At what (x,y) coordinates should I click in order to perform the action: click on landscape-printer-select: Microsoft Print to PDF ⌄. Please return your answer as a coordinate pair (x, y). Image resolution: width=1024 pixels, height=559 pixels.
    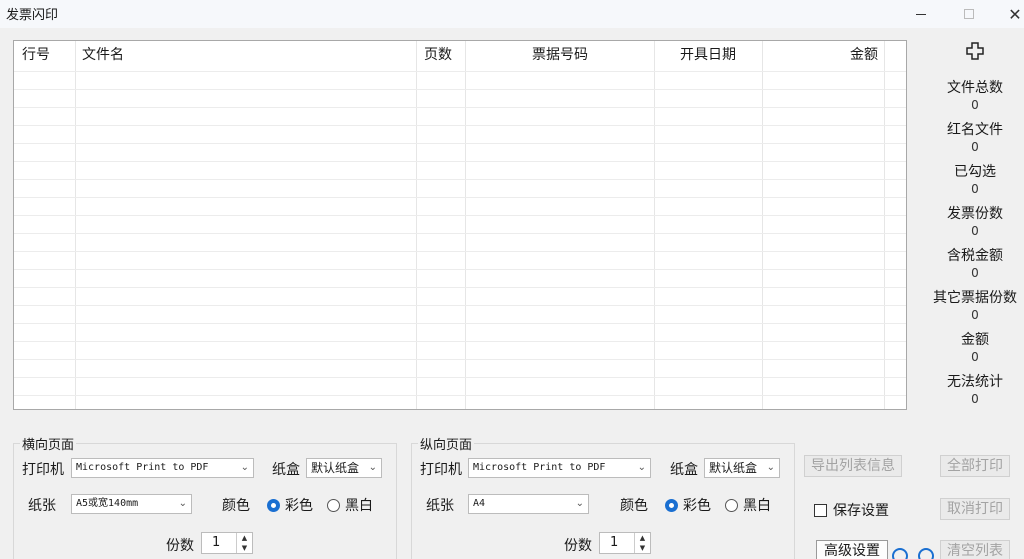
    Looking at the image, I should click on (162, 468).